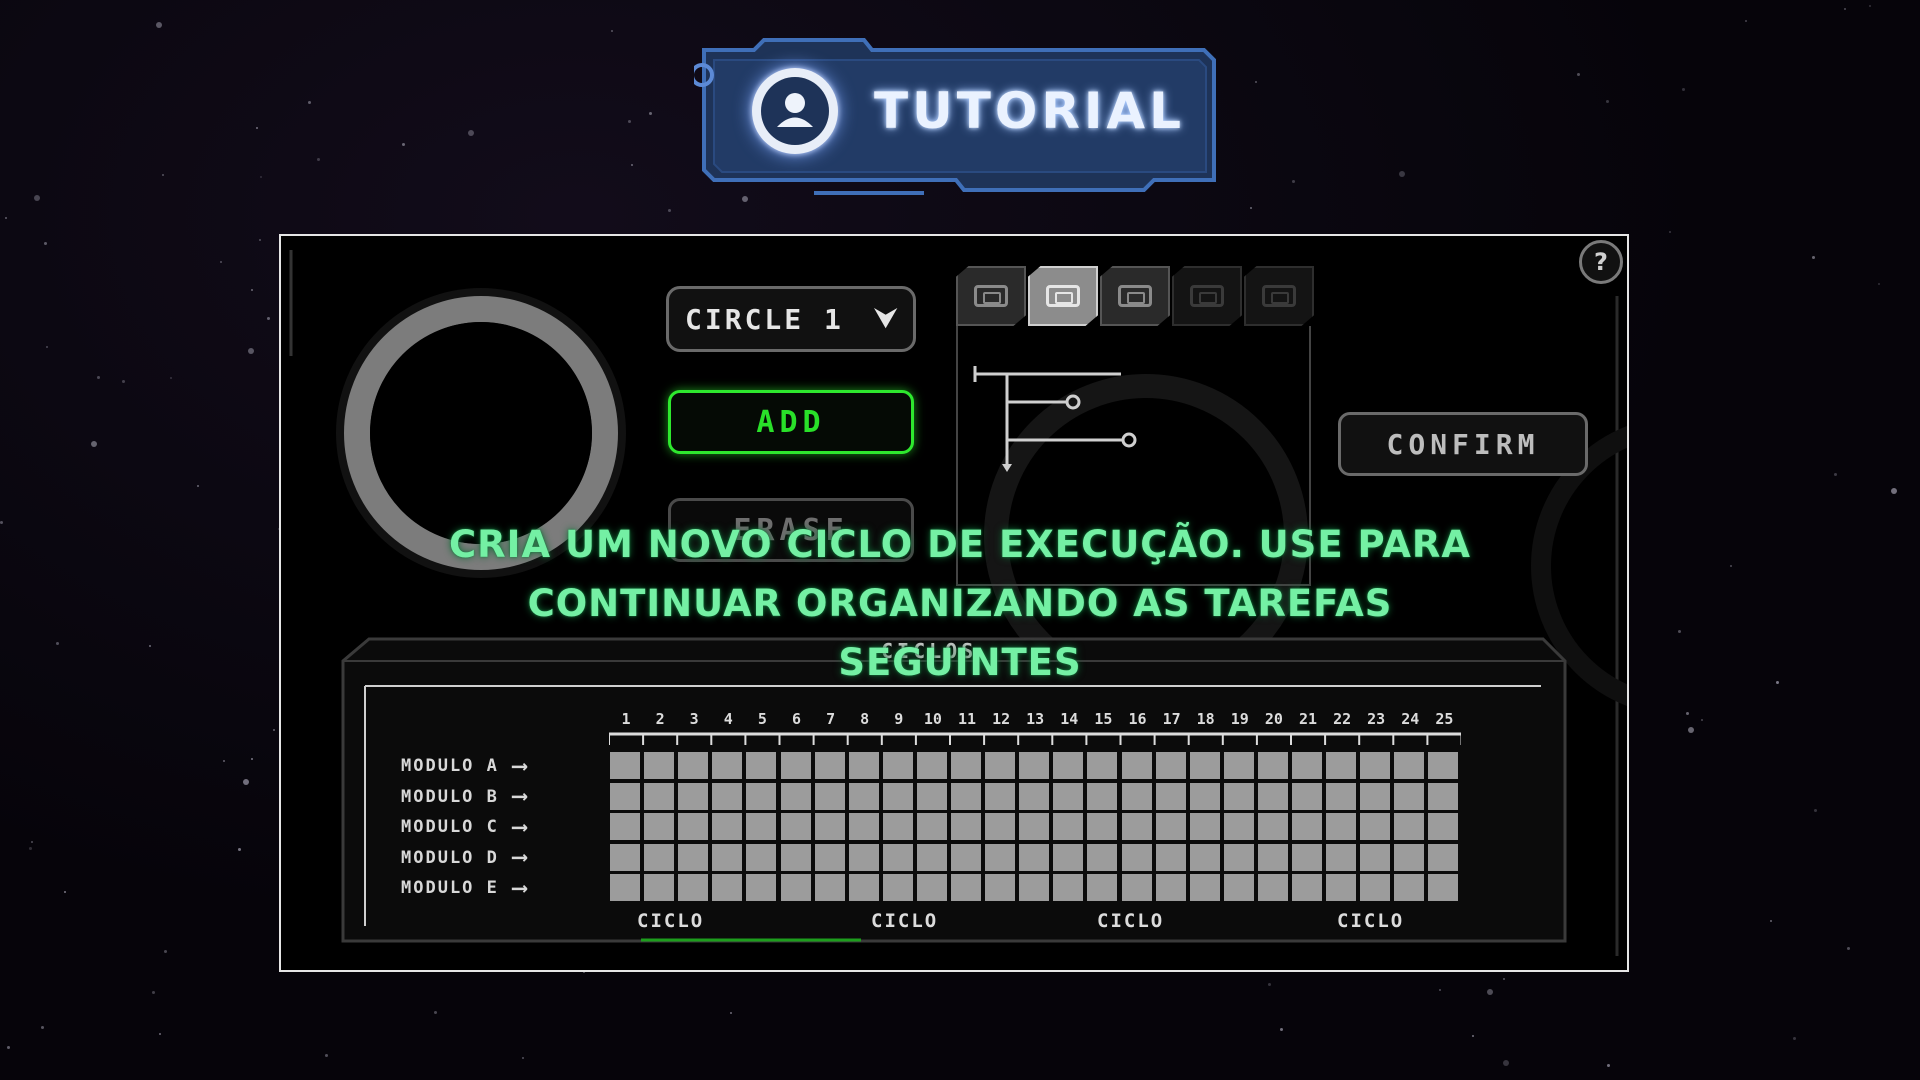  I want to click on help-button: ?, so click(1601, 262).